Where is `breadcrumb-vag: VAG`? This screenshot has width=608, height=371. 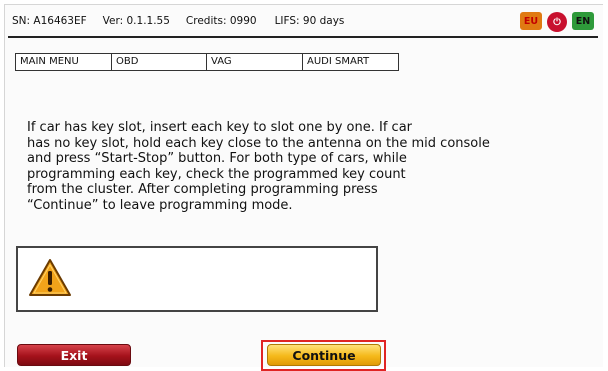
breadcrumb-vag: VAG is located at coordinates (255, 62).